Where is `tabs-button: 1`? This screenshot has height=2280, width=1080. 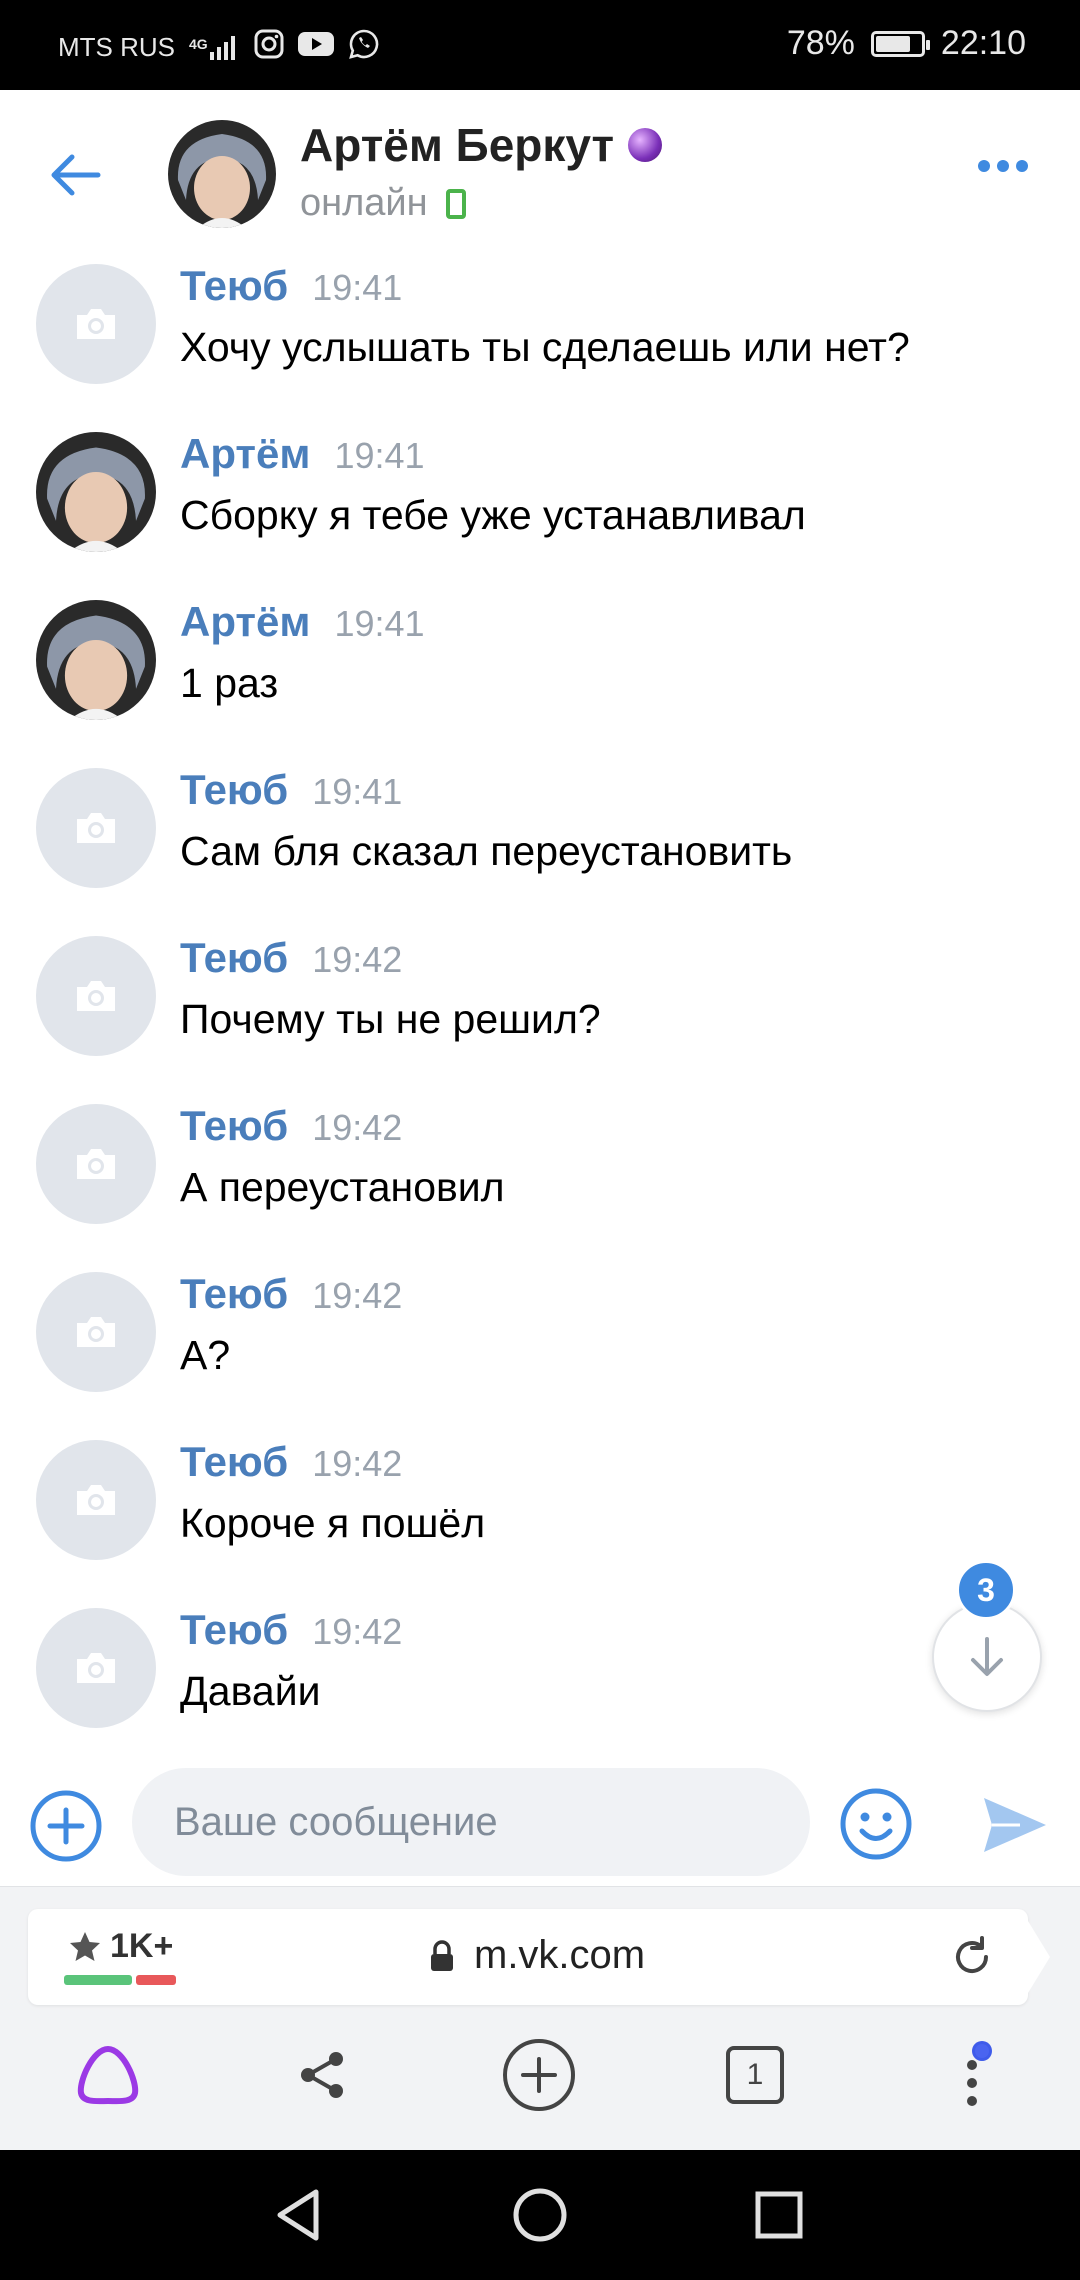 tabs-button: 1 is located at coordinates (755, 2075).